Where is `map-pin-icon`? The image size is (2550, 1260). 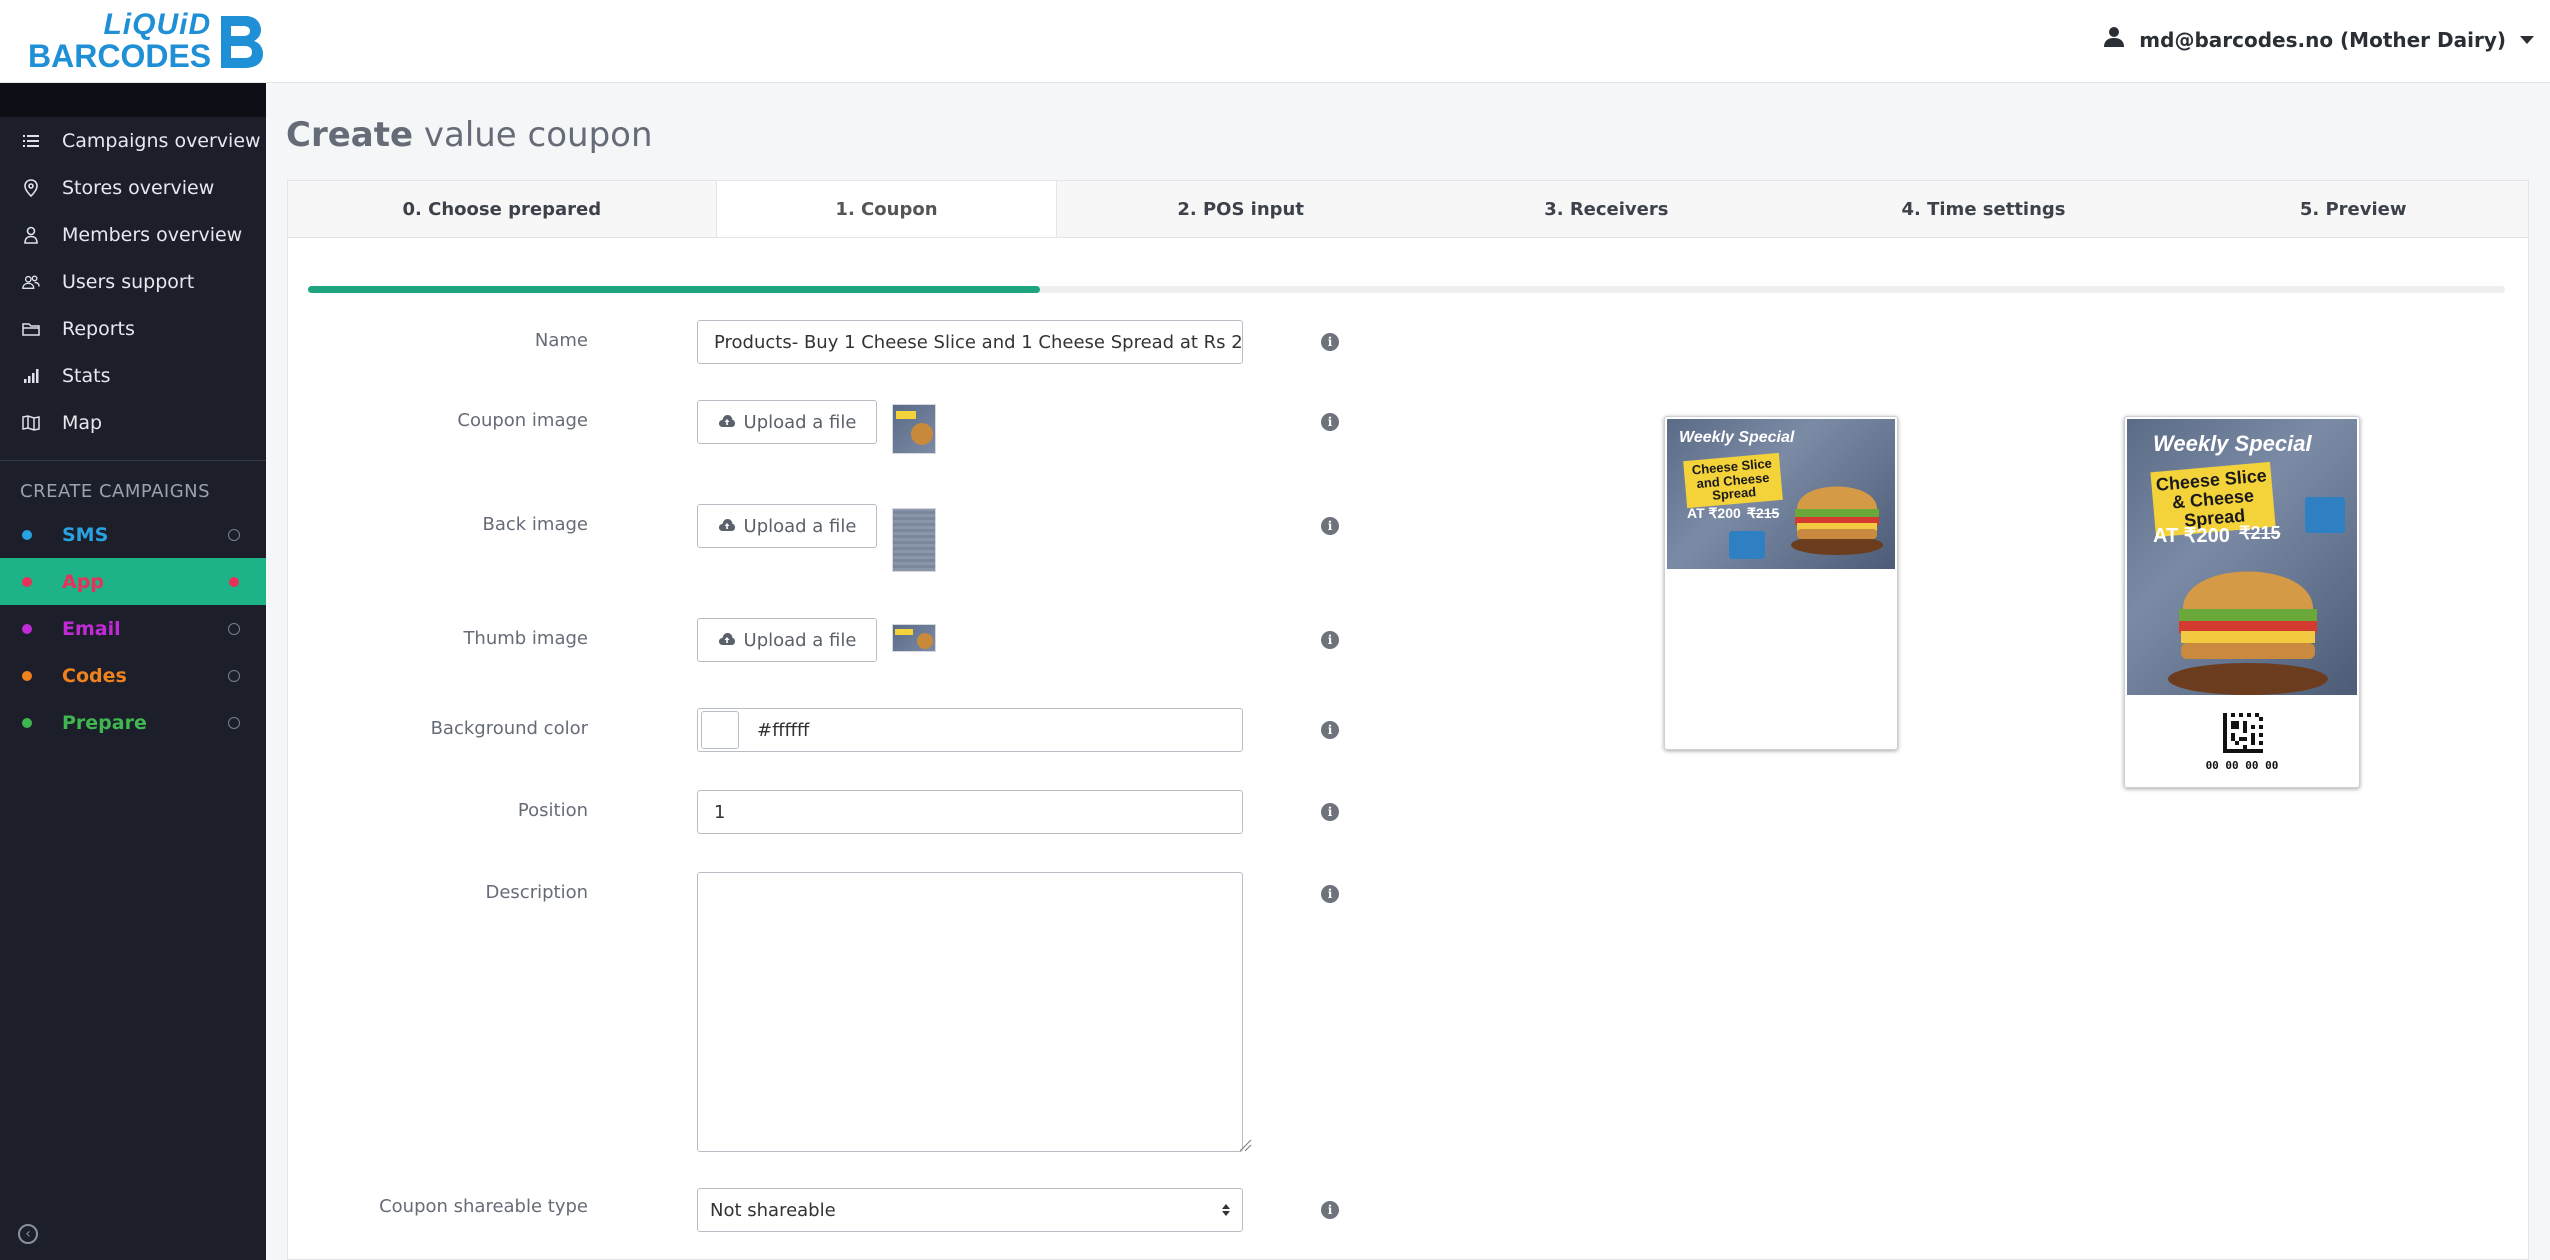
map-pin-icon is located at coordinates (31, 187).